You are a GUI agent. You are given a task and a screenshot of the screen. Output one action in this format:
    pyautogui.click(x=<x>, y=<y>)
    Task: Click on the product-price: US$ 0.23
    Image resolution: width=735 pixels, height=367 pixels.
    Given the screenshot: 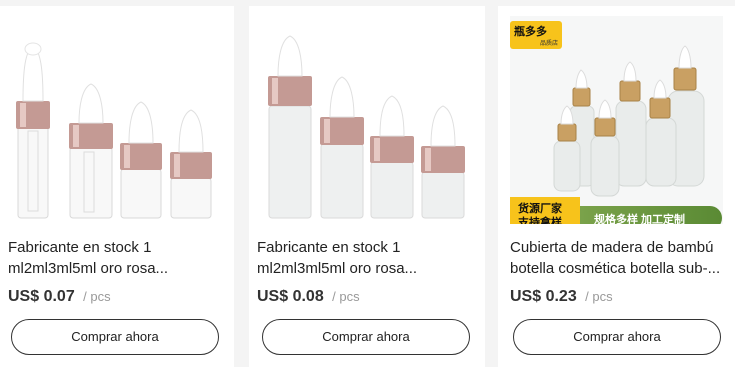 What is the action you would take?
    pyautogui.click(x=543, y=296)
    